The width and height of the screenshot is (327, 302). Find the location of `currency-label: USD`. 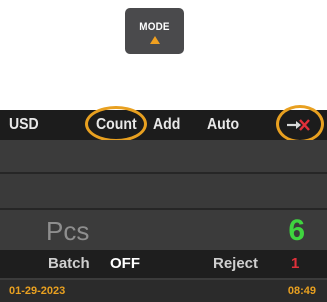

currency-label: USD is located at coordinates (24, 125).